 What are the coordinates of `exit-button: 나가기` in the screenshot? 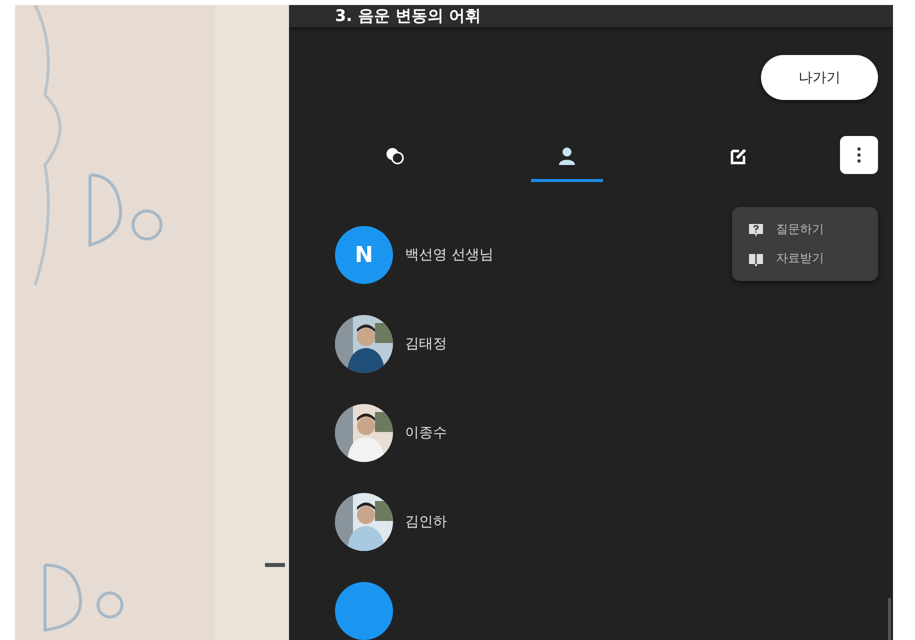 It's located at (819, 77).